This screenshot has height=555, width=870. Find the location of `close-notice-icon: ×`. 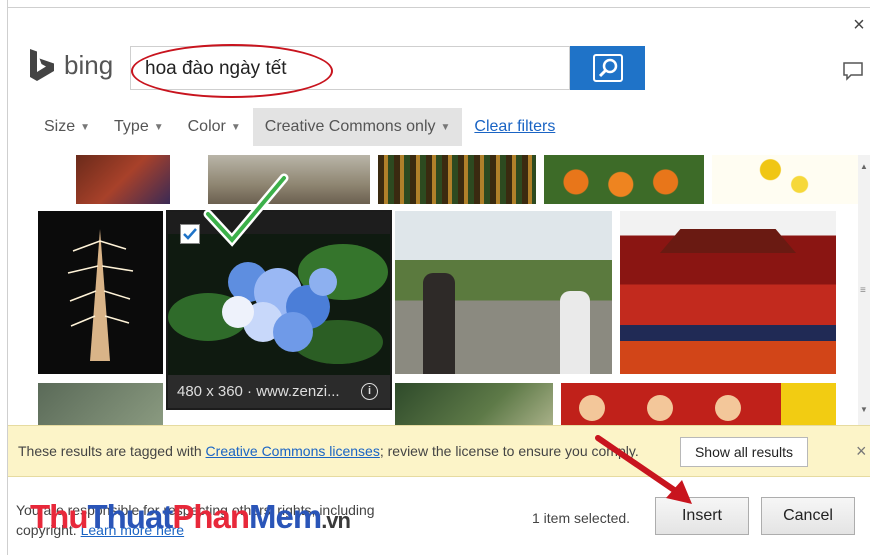

close-notice-icon: × is located at coordinates (861, 451).